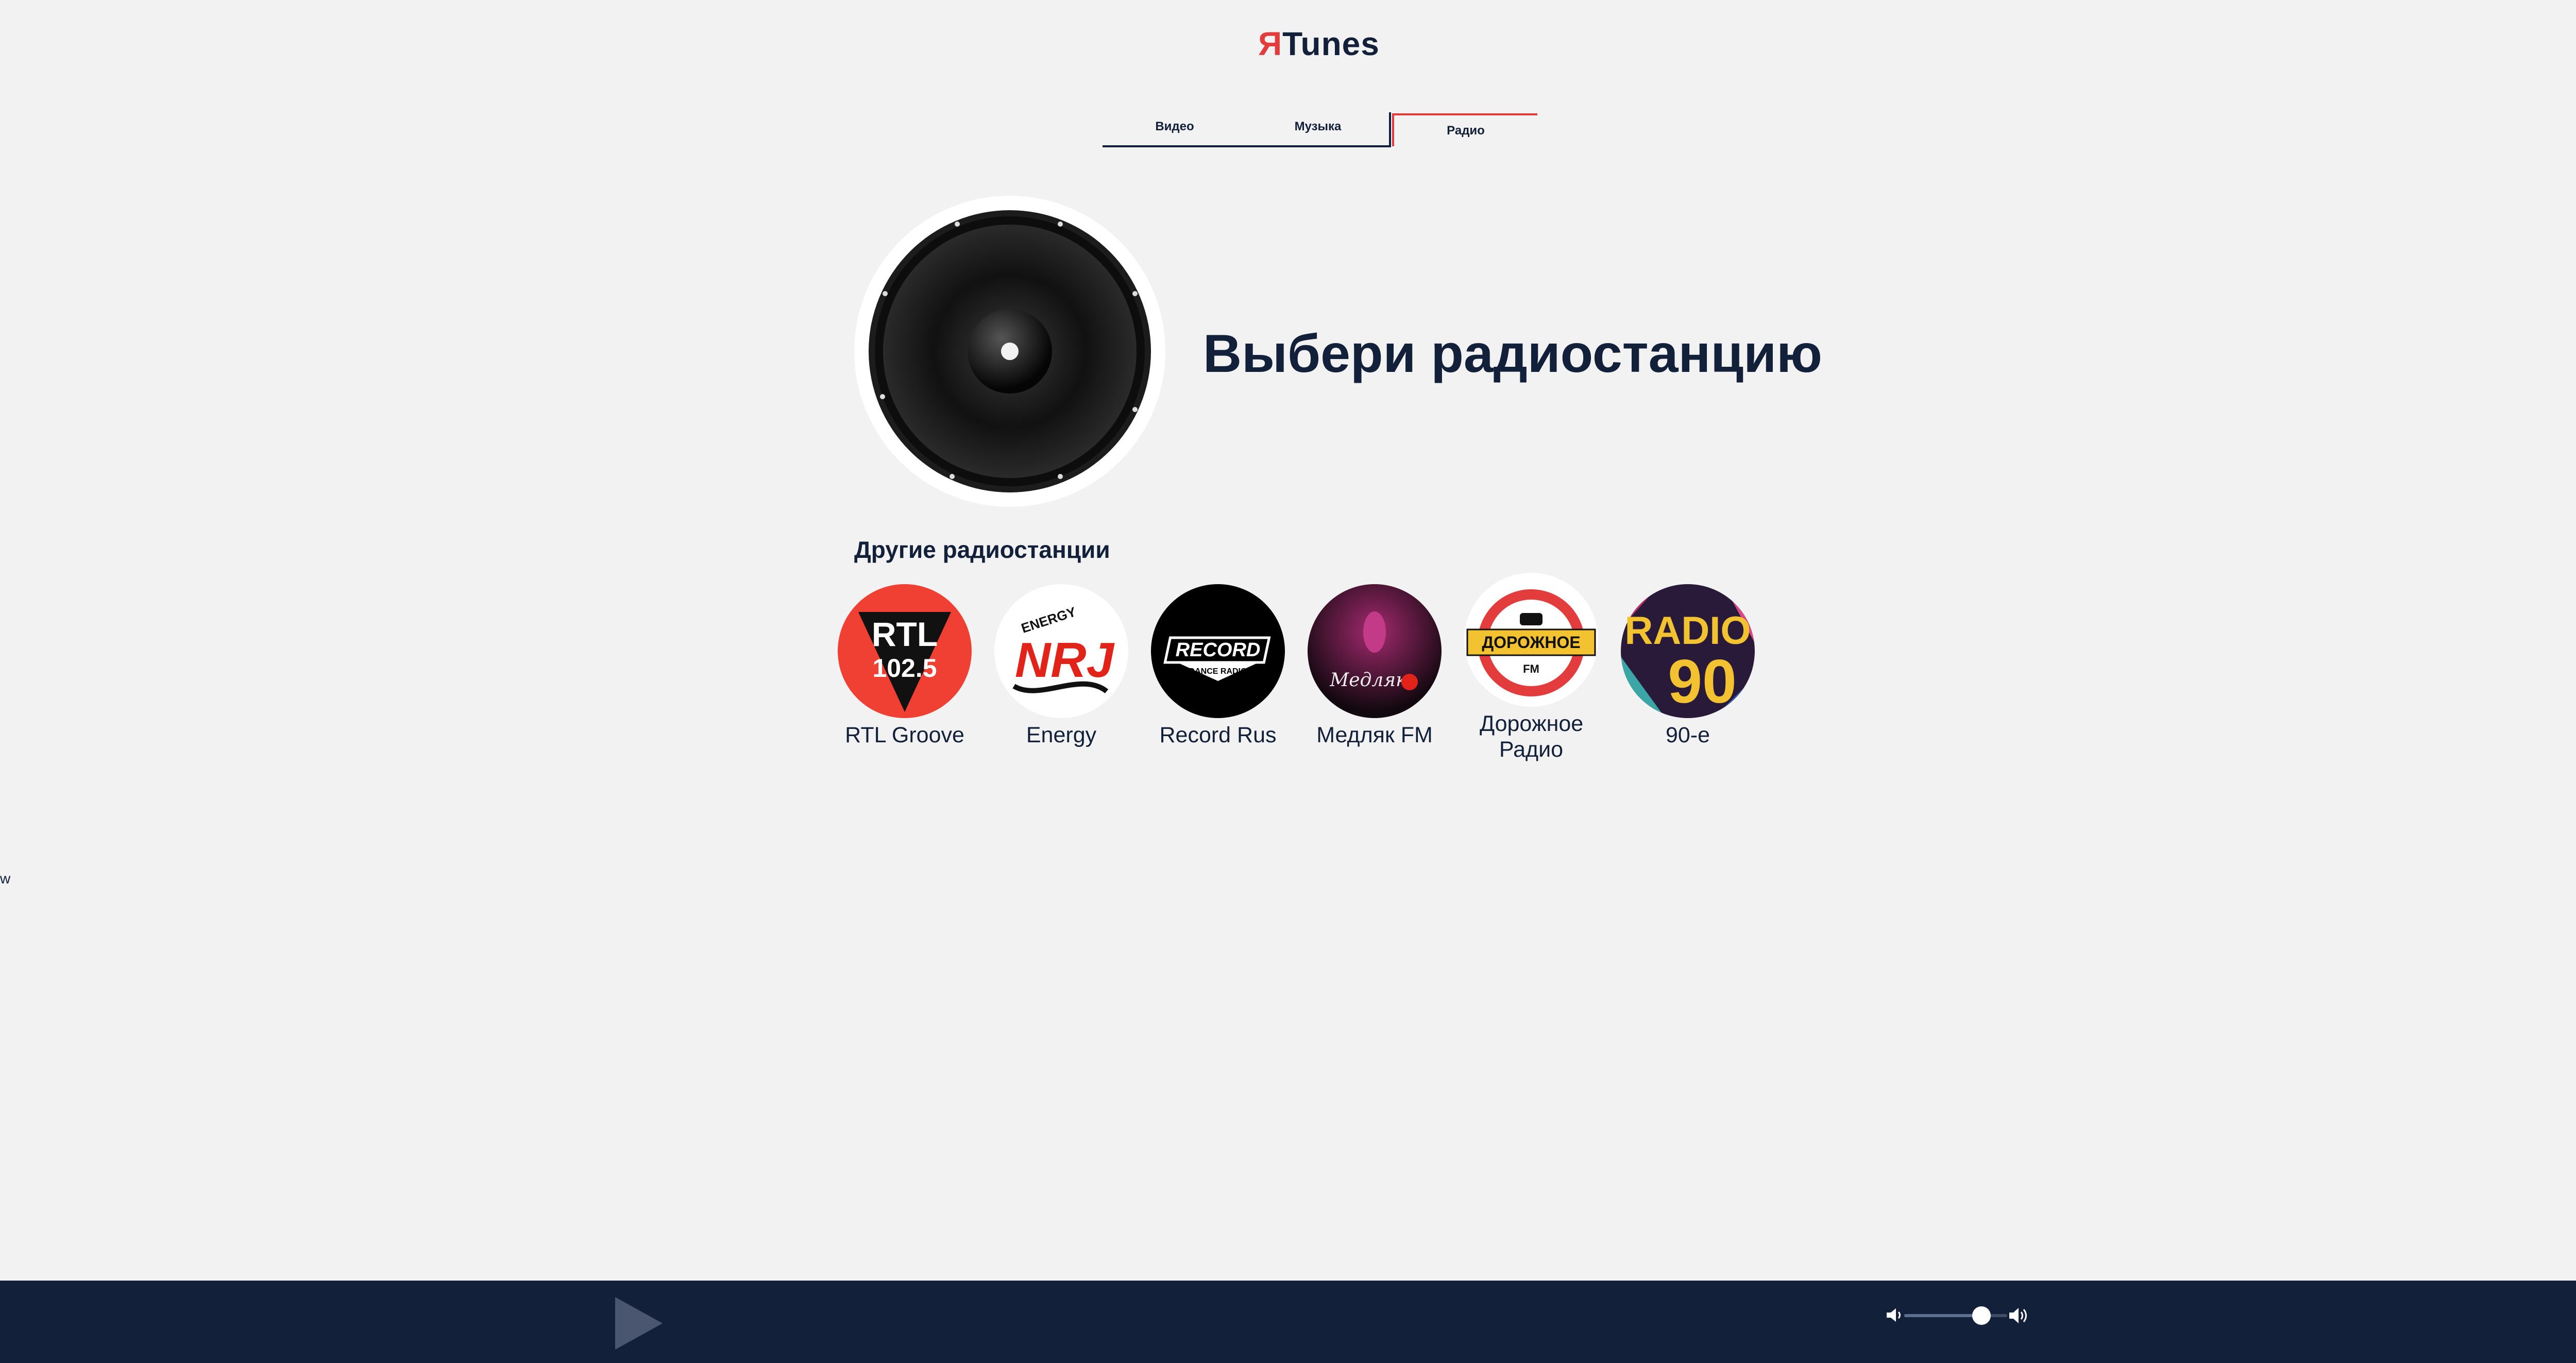 The width and height of the screenshot is (2576, 1363). Describe the element at coordinates (6, 879) in the screenshot. I see `stray-text: w` at that location.